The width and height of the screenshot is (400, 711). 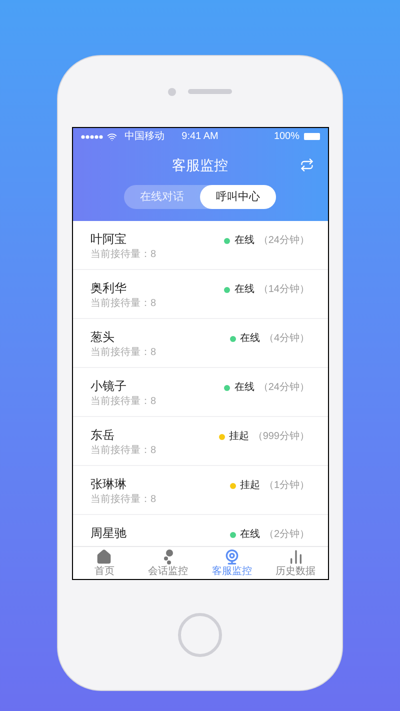 I want to click on duration-text: （999分钟）, so click(x=281, y=437).